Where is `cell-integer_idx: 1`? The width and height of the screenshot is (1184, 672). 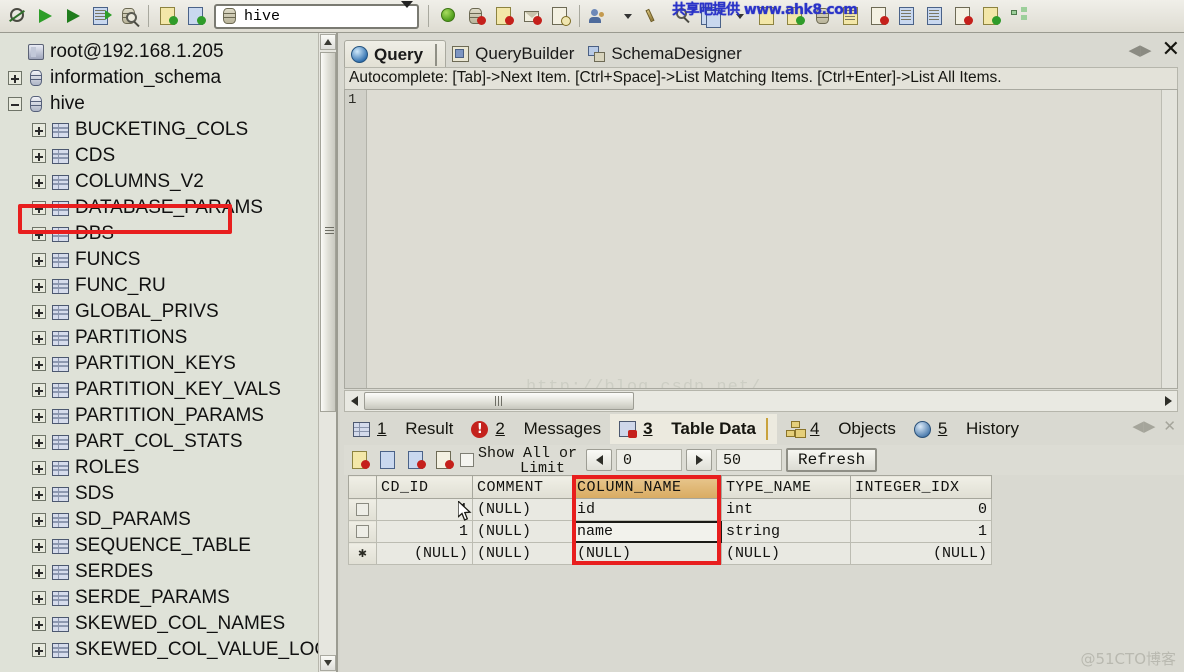
cell-integer_idx: 1 is located at coordinates (921, 531).